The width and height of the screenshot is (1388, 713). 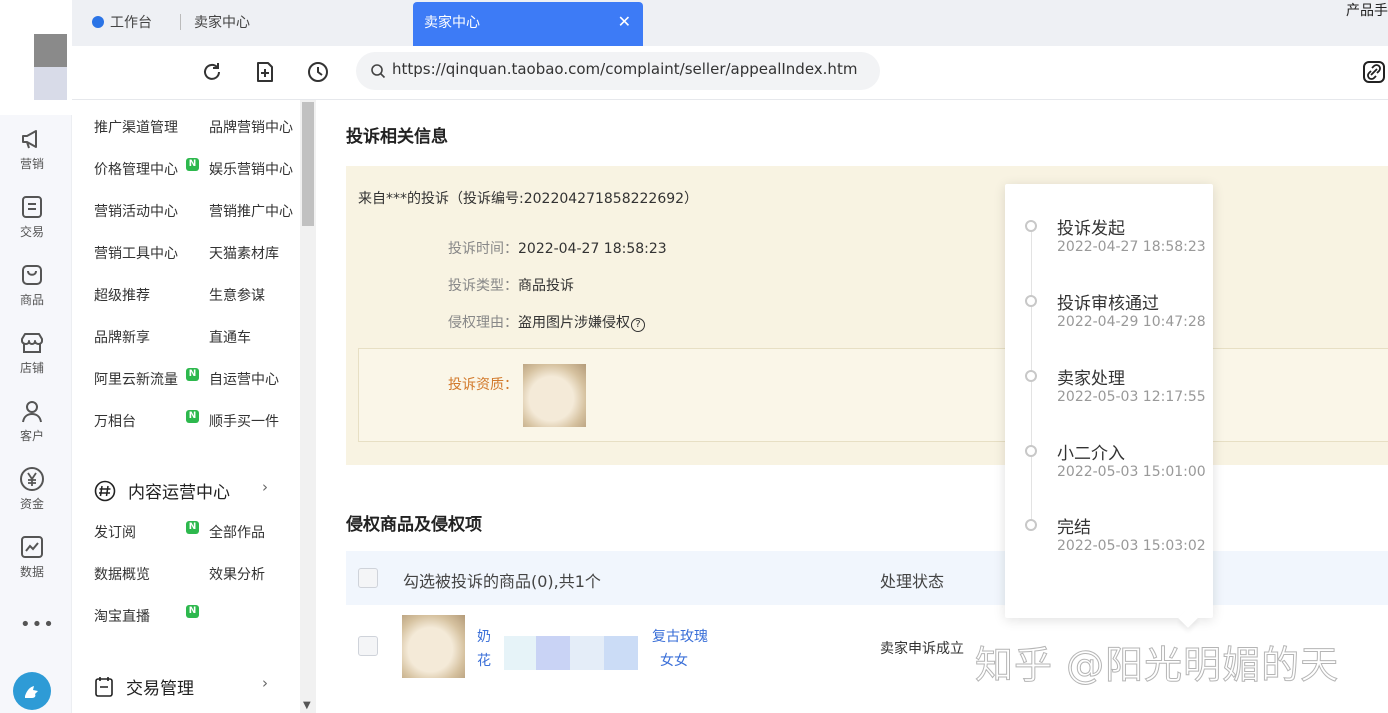 I want to click on product-title: 花, so click(x=484, y=660).